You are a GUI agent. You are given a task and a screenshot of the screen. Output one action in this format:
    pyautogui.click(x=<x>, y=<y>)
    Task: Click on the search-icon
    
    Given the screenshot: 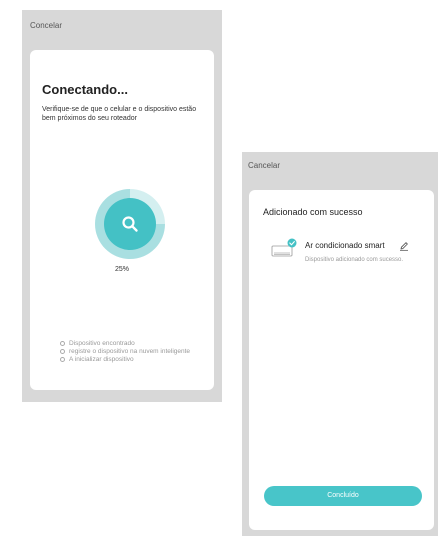 What is the action you would take?
    pyautogui.click(x=130, y=224)
    